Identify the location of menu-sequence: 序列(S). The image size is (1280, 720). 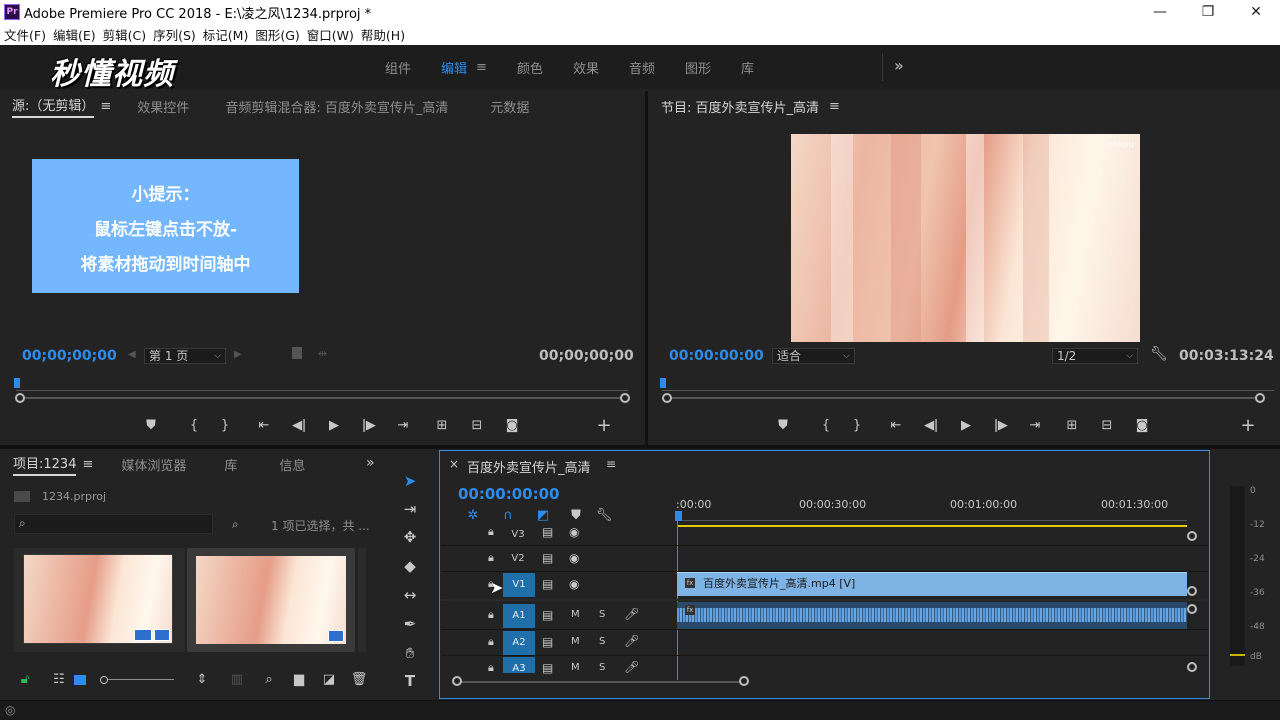
(174, 34).